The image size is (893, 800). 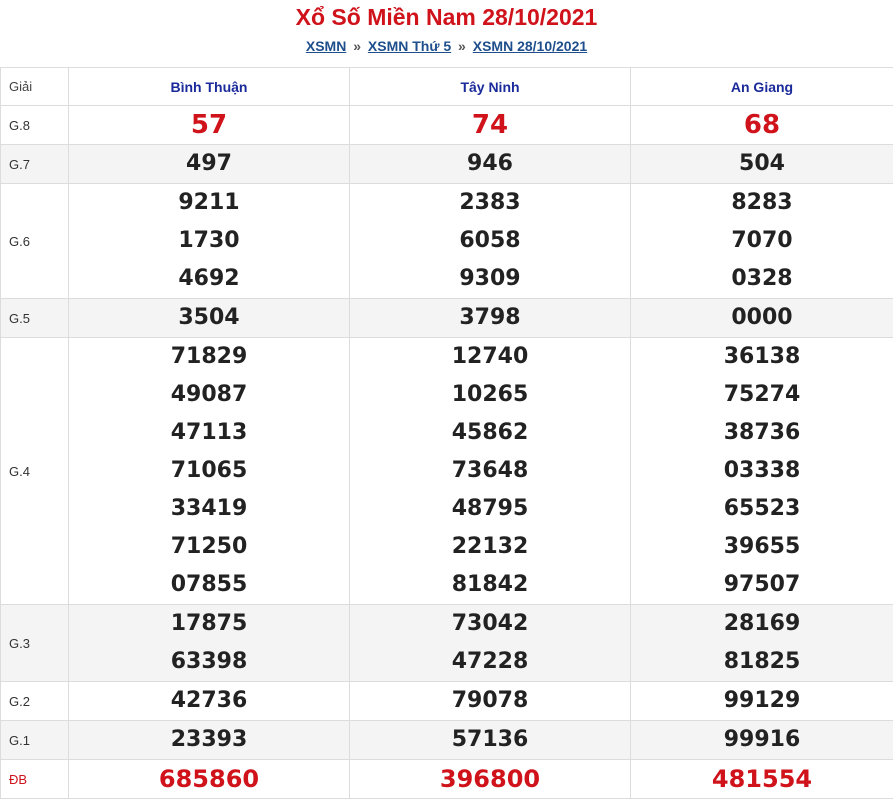 I want to click on prize-number: 45862, so click(x=490, y=432).